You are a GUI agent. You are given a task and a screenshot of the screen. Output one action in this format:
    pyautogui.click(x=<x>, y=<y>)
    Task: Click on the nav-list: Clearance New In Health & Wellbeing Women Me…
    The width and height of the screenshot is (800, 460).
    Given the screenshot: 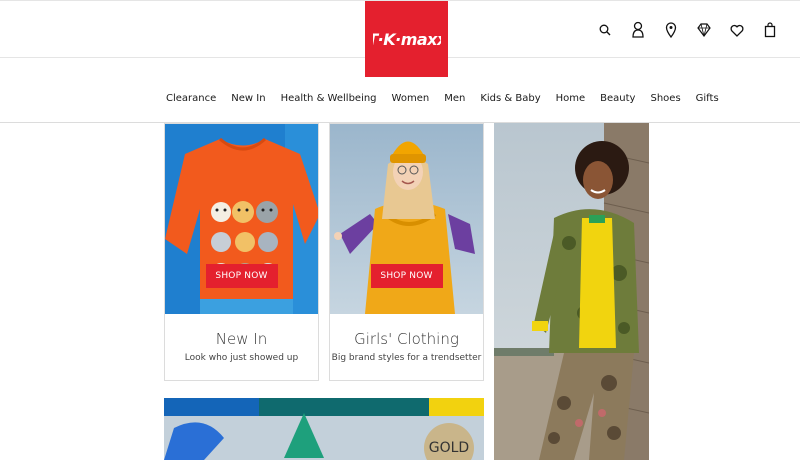 What is the action you would take?
    pyautogui.click(x=442, y=98)
    